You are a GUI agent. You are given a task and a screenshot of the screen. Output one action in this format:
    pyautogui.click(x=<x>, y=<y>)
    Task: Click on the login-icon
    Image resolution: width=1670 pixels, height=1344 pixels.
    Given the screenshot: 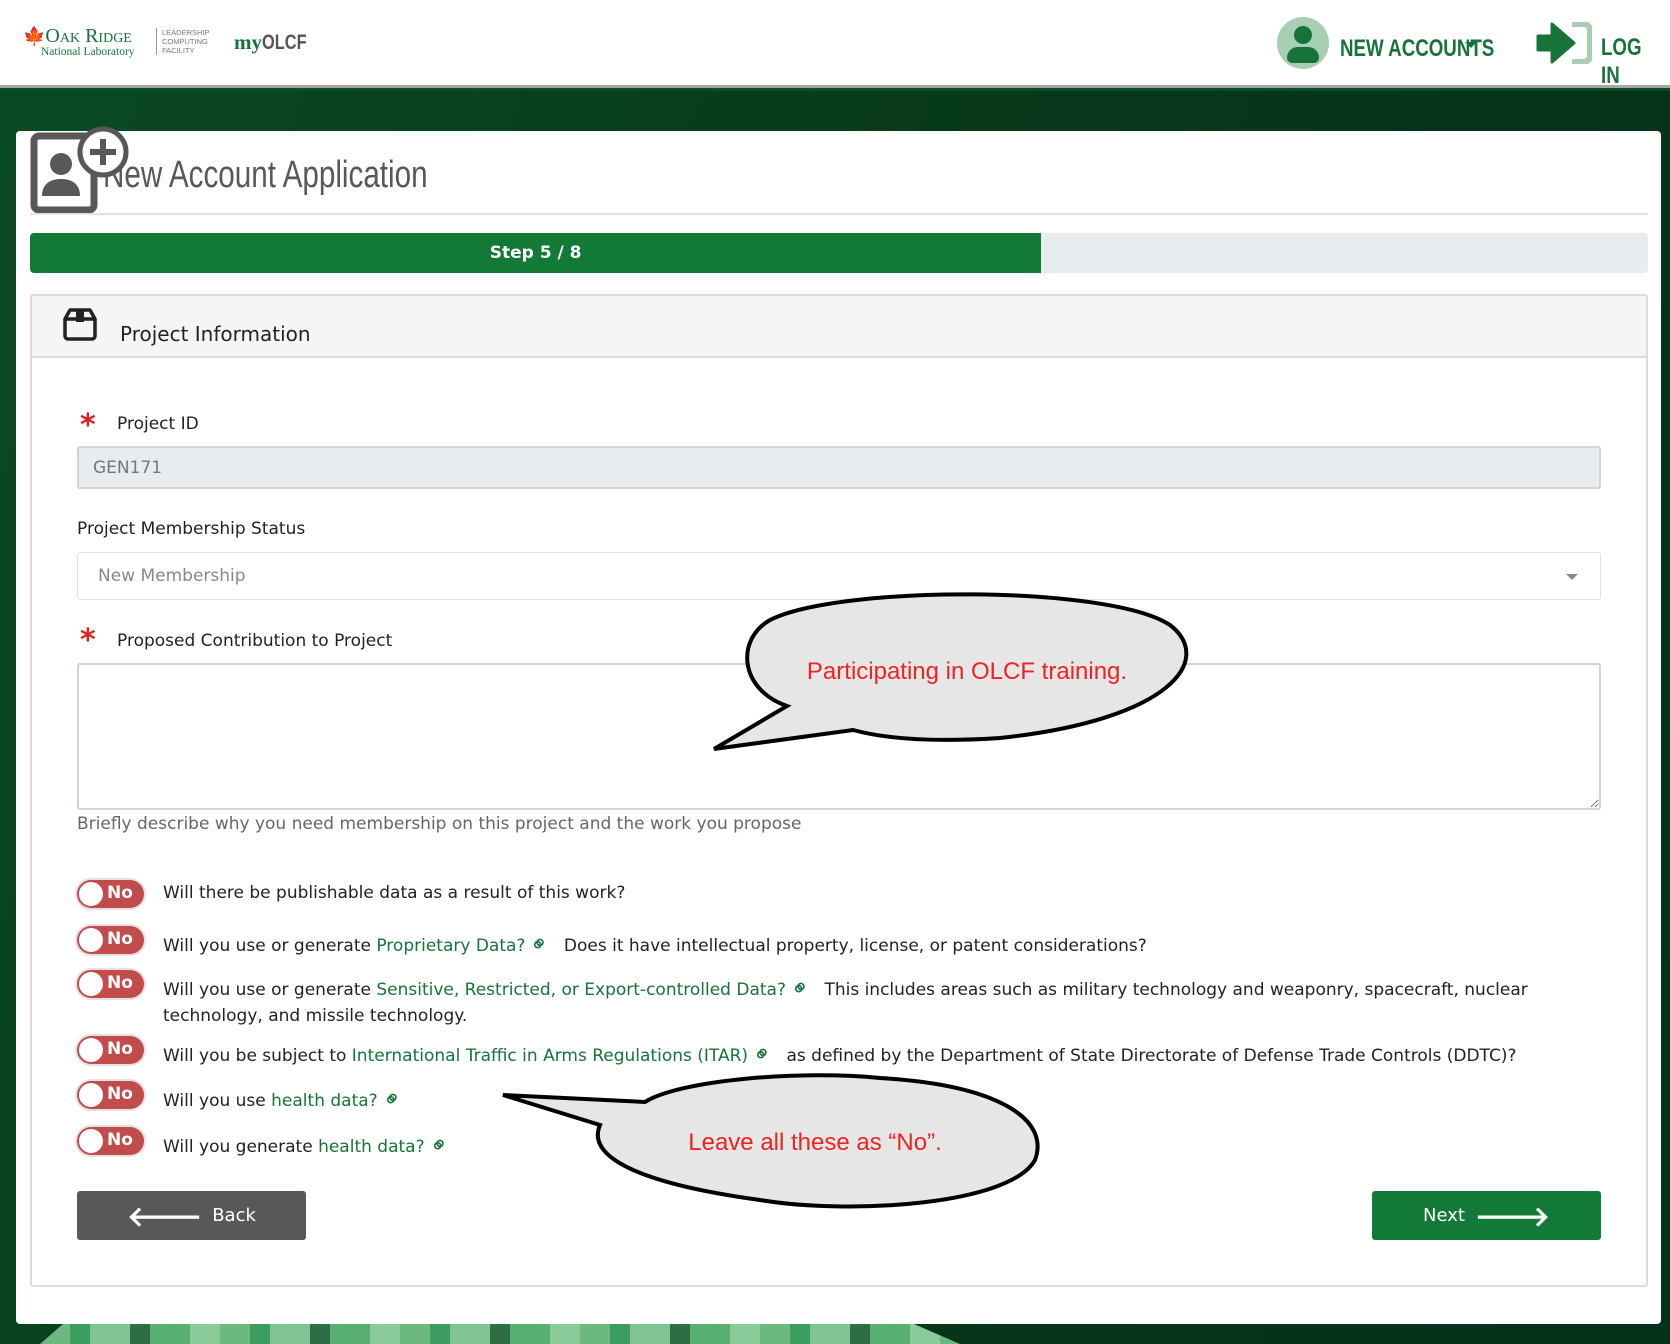 What is the action you would take?
    pyautogui.click(x=1564, y=43)
    